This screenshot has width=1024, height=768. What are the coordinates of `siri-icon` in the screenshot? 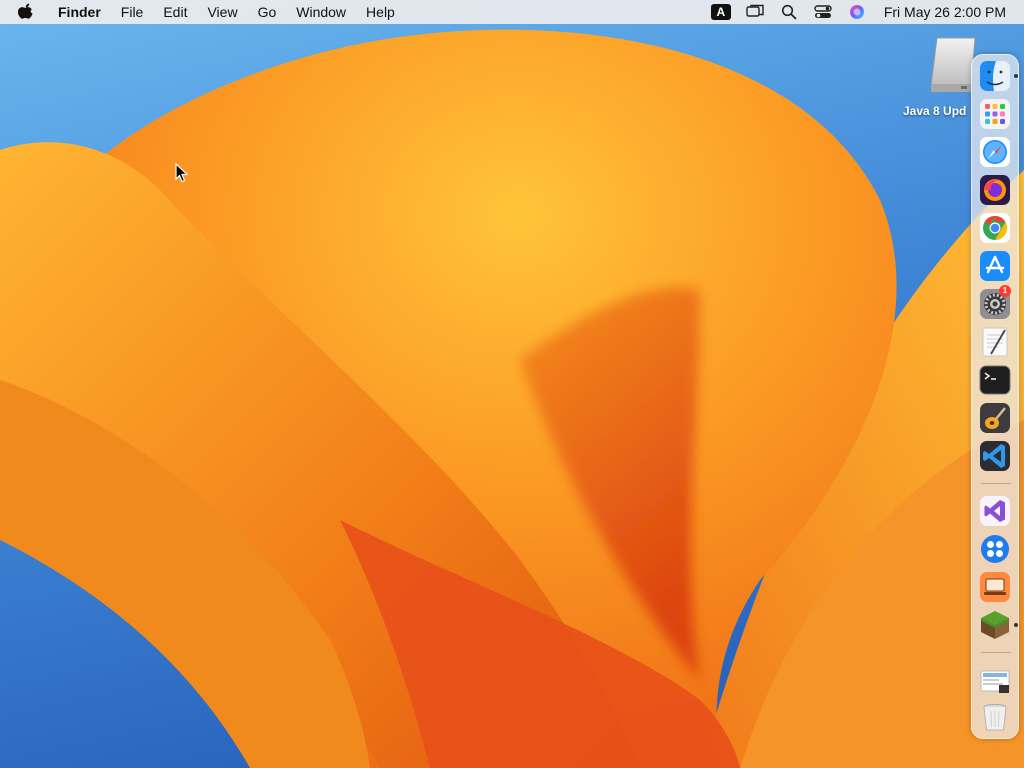 It's located at (857, 12).